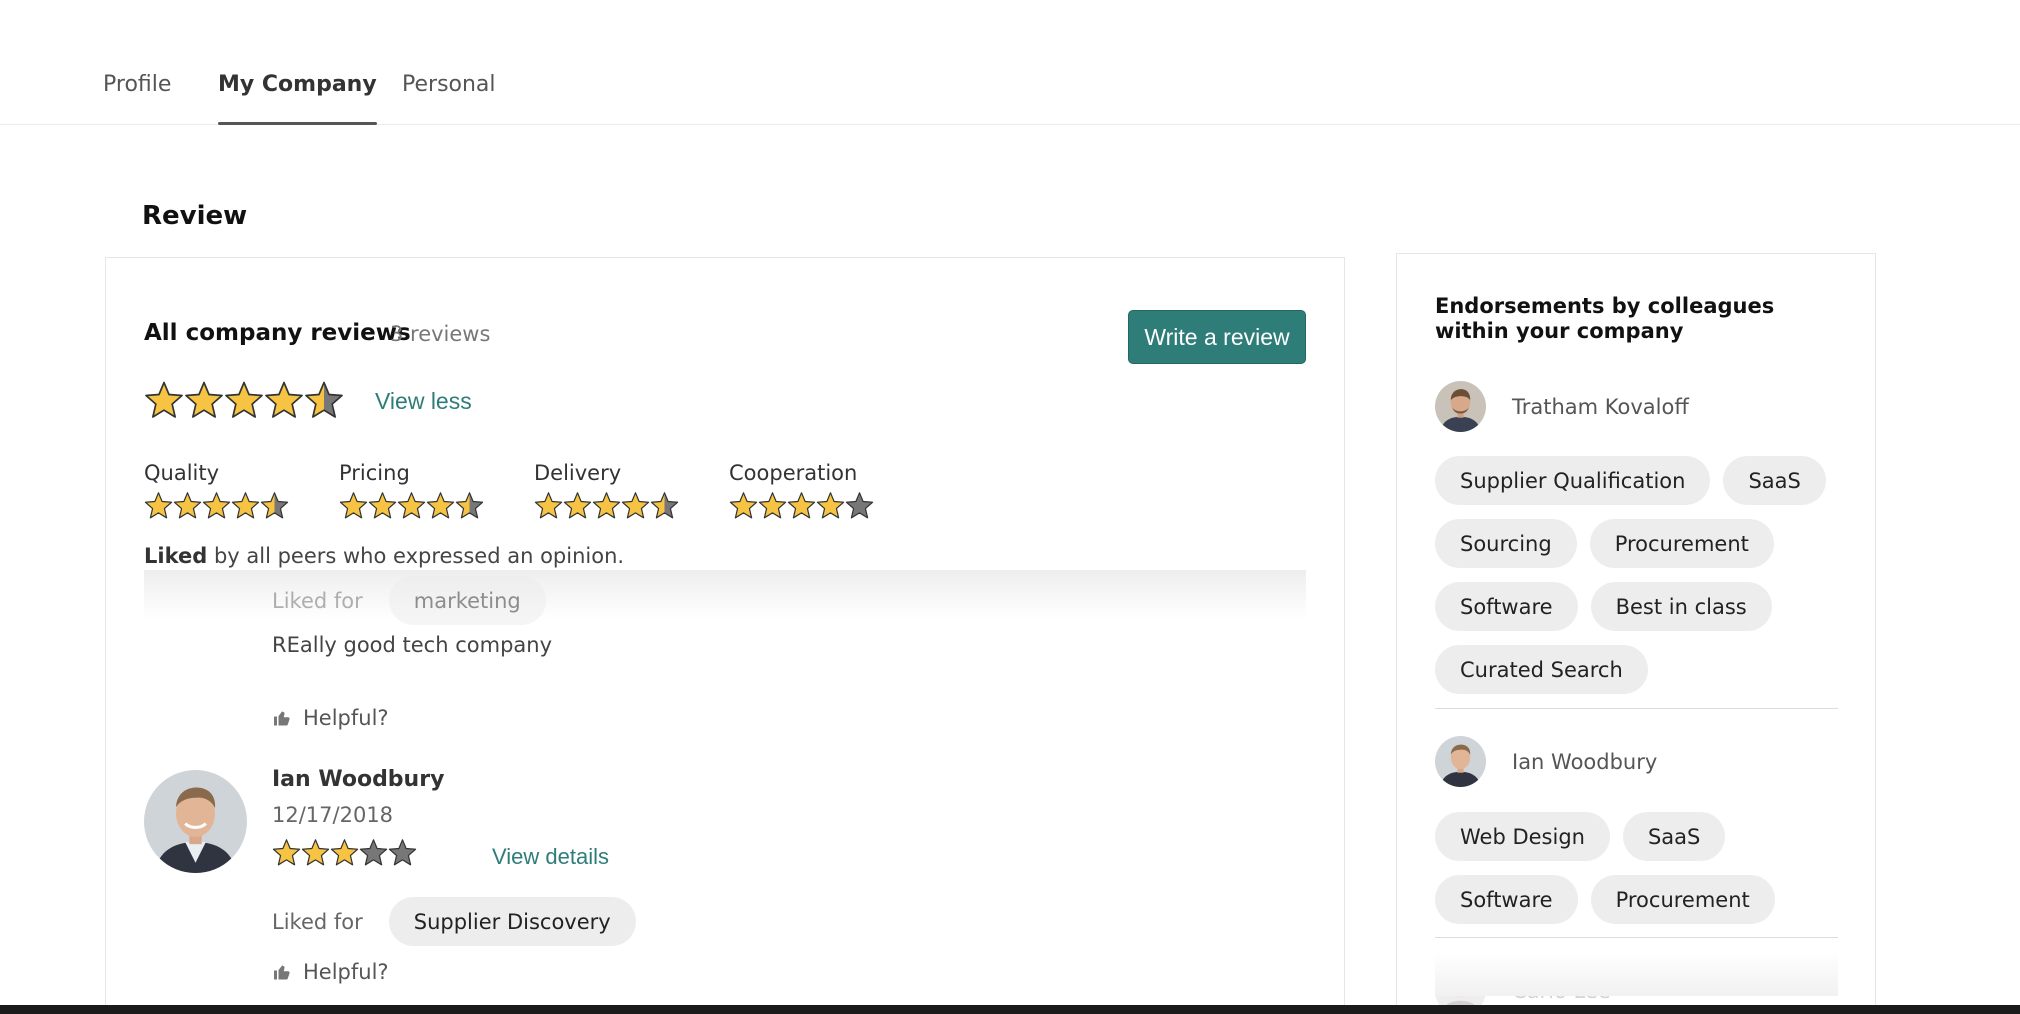 The image size is (2020, 1014). I want to click on tab-profile: Profile, so click(137, 98).